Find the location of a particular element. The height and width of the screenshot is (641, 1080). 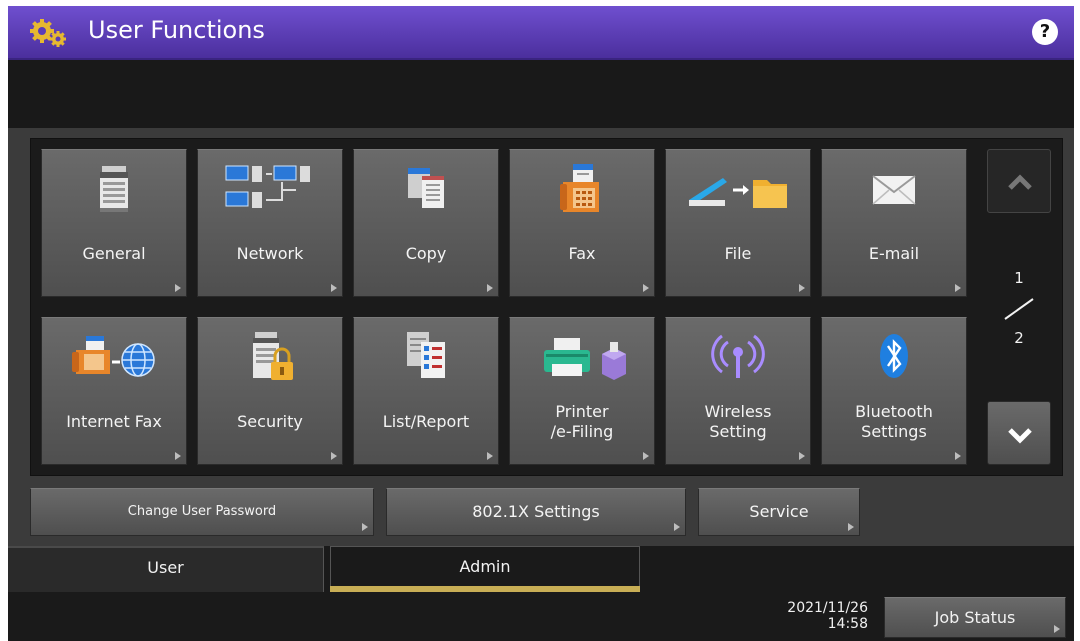

service-button: Service is located at coordinates (779, 512).